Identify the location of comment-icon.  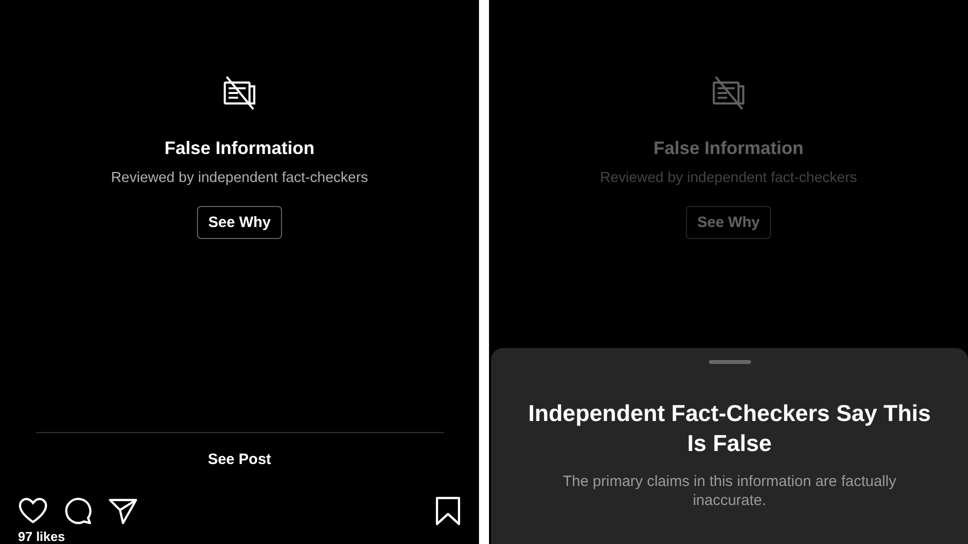
(78, 511).